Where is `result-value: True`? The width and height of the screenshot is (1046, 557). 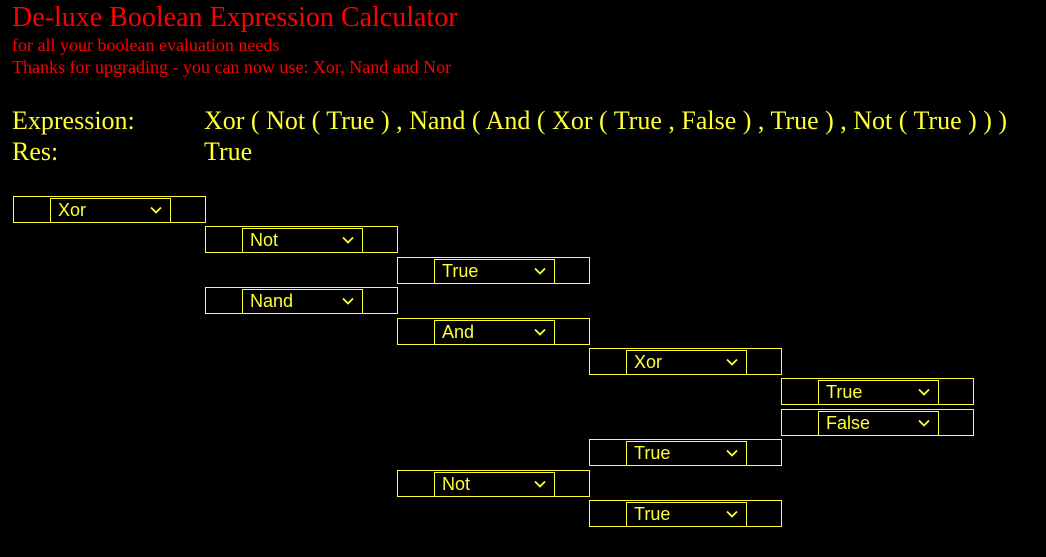 result-value: True is located at coordinates (228, 151).